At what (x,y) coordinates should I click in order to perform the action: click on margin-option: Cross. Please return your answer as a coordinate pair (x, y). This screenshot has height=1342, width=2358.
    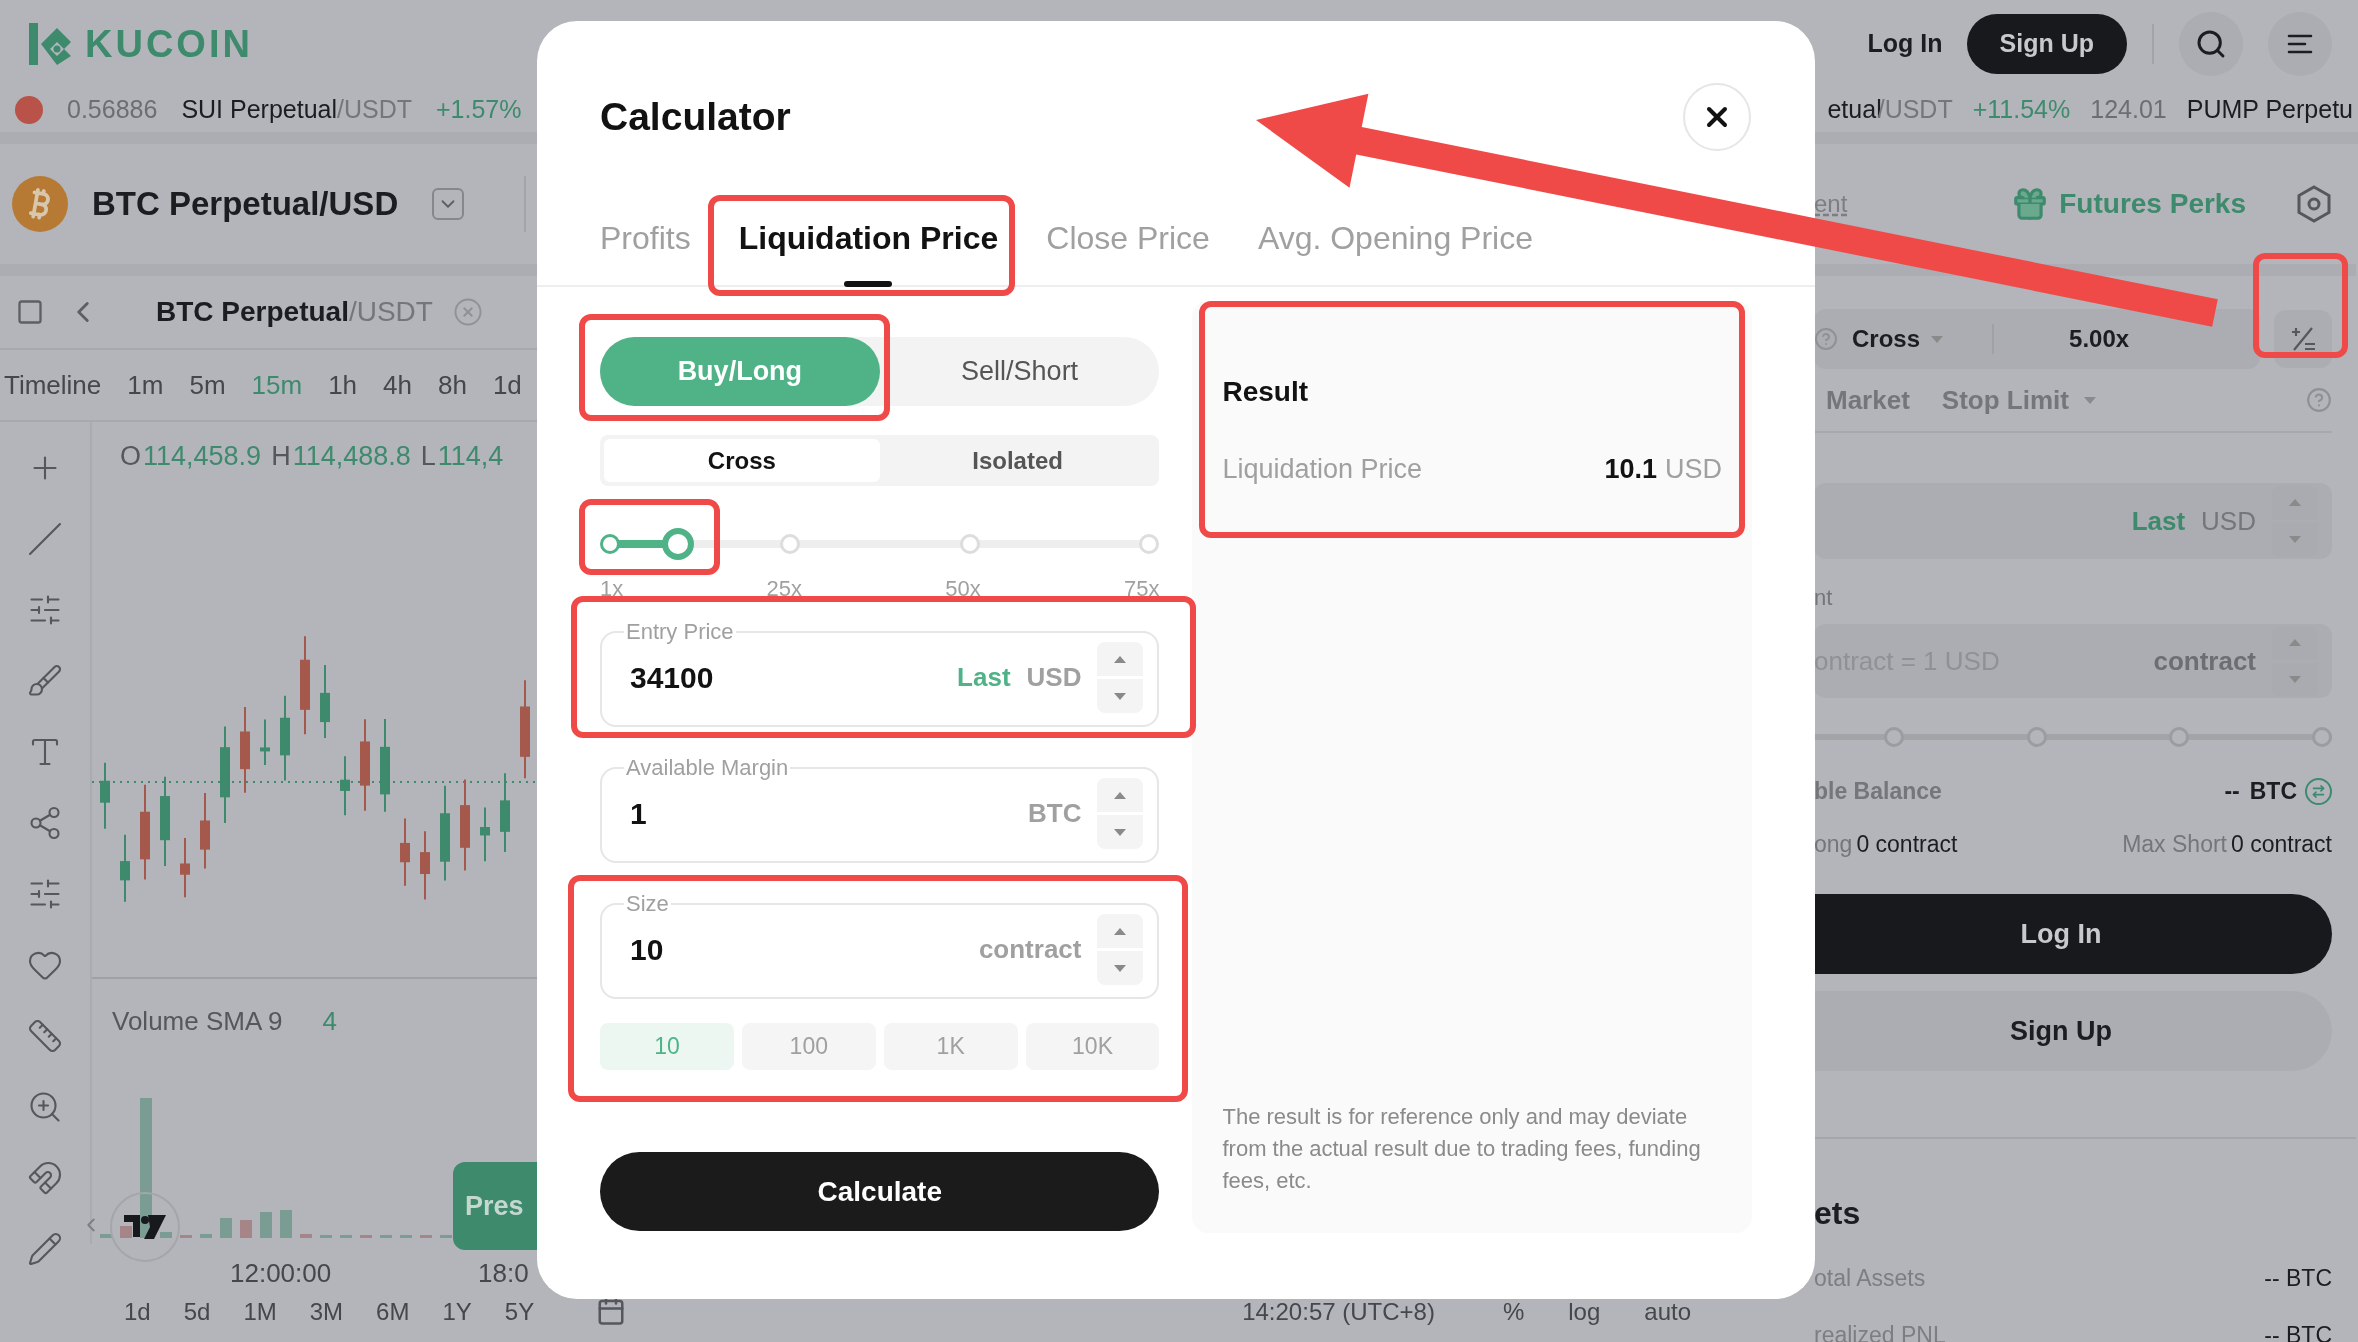
    Looking at the image, I should click on (742, 460).